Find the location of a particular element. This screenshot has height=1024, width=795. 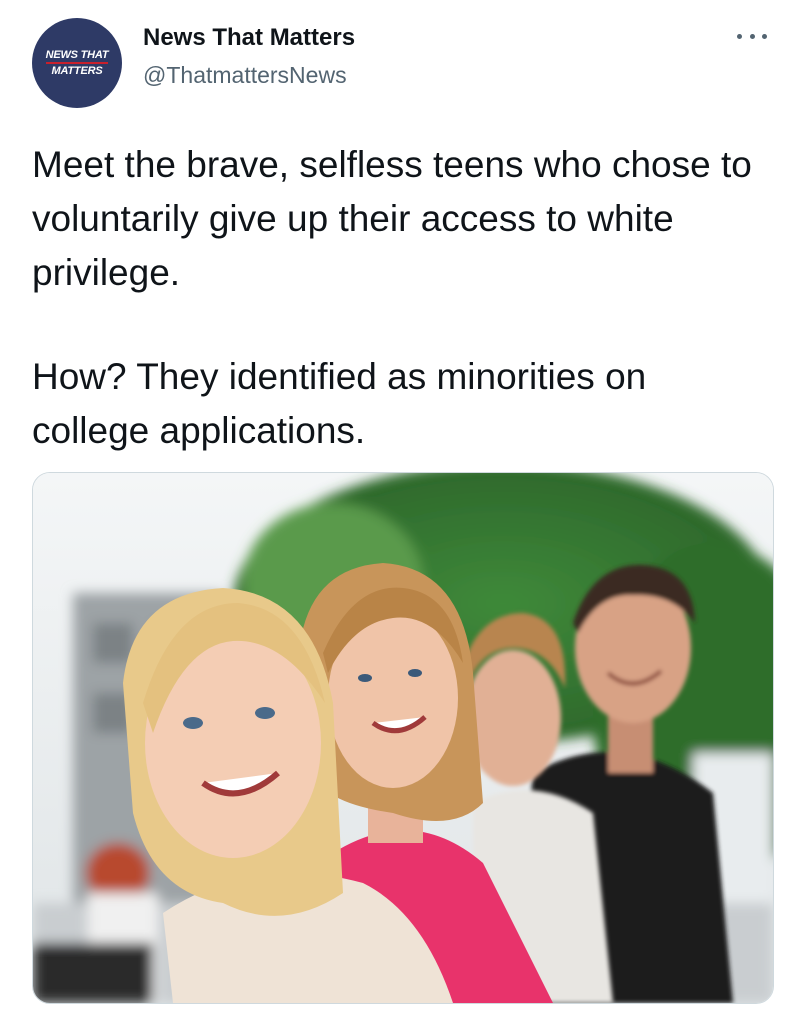

author-name: News That Matters is located at coordinates (249, 38).